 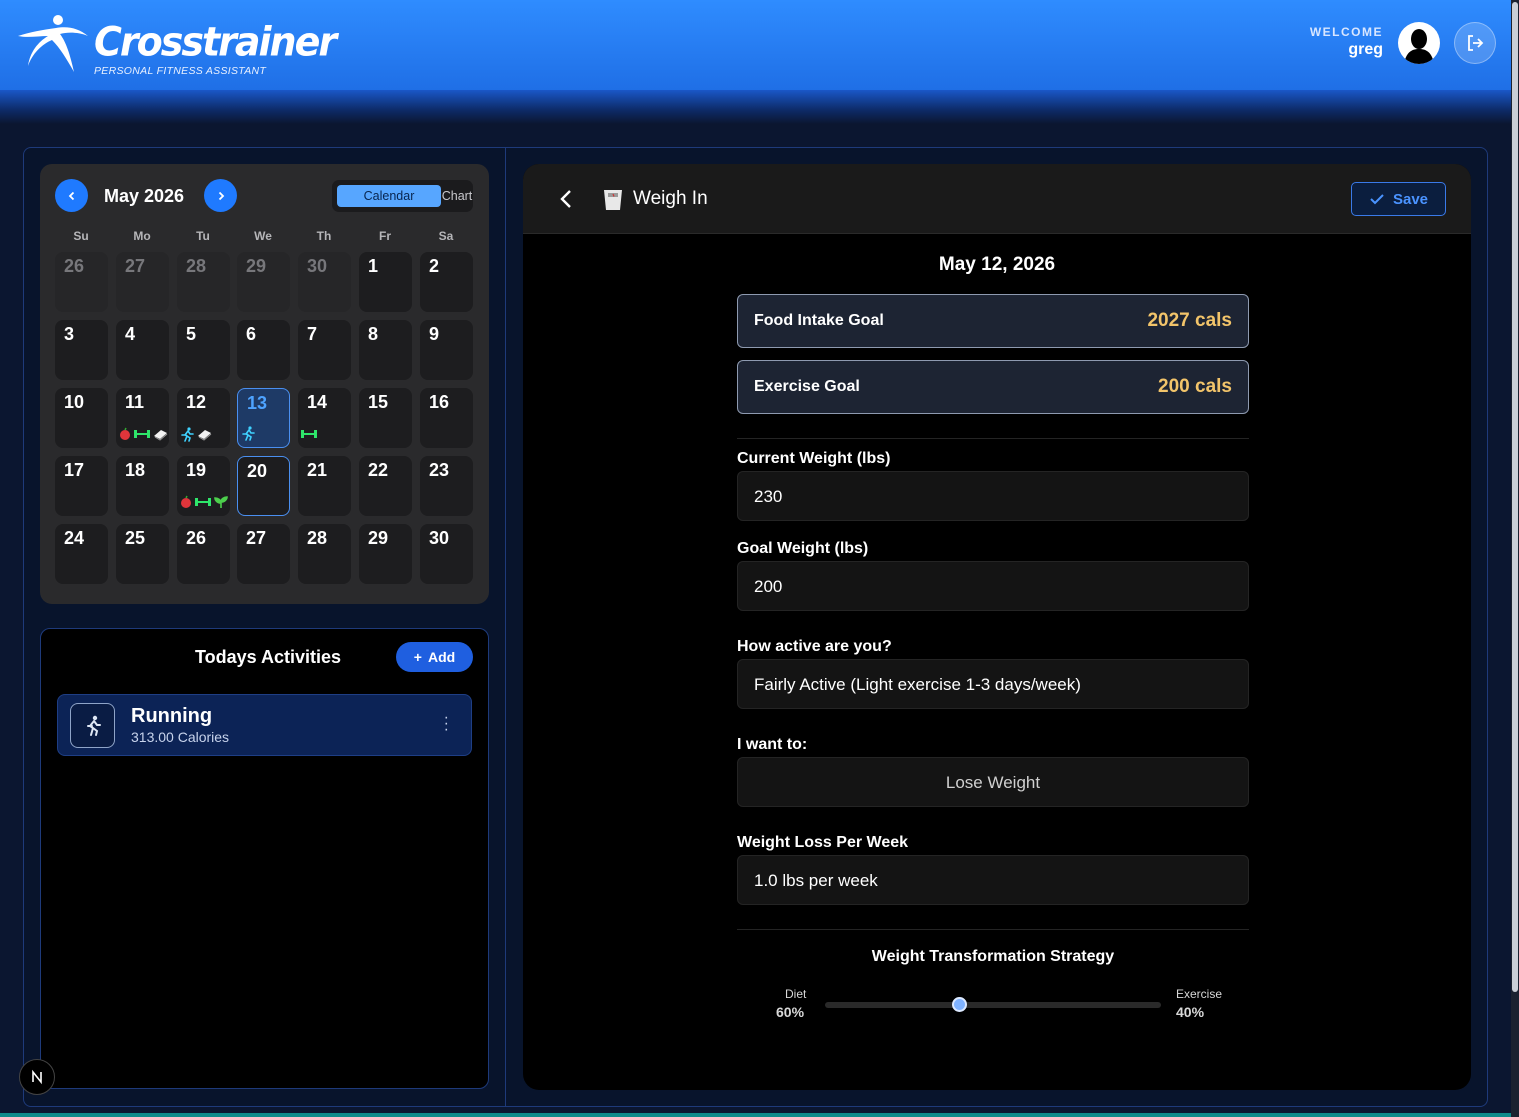 I want to click on panel-header: Weigh In Save, so click(x=997, y=199).